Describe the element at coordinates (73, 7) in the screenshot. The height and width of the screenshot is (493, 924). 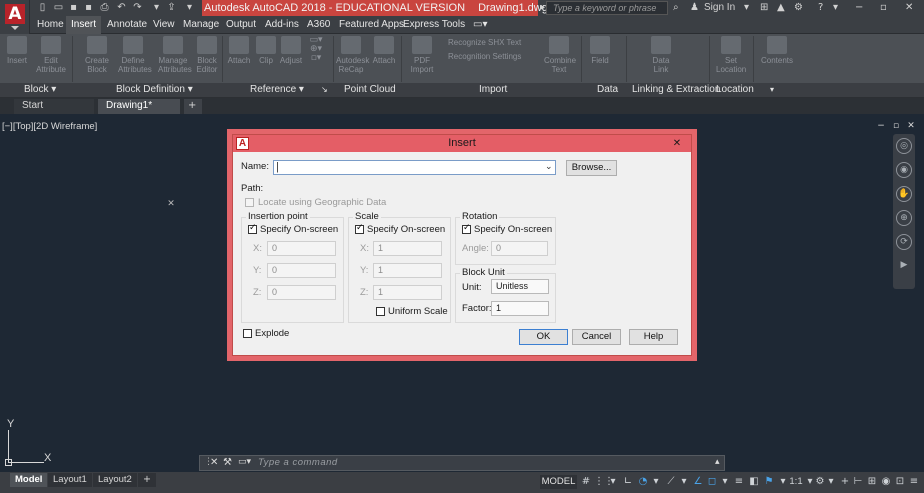
I see `save-icon: ▪` at that location.